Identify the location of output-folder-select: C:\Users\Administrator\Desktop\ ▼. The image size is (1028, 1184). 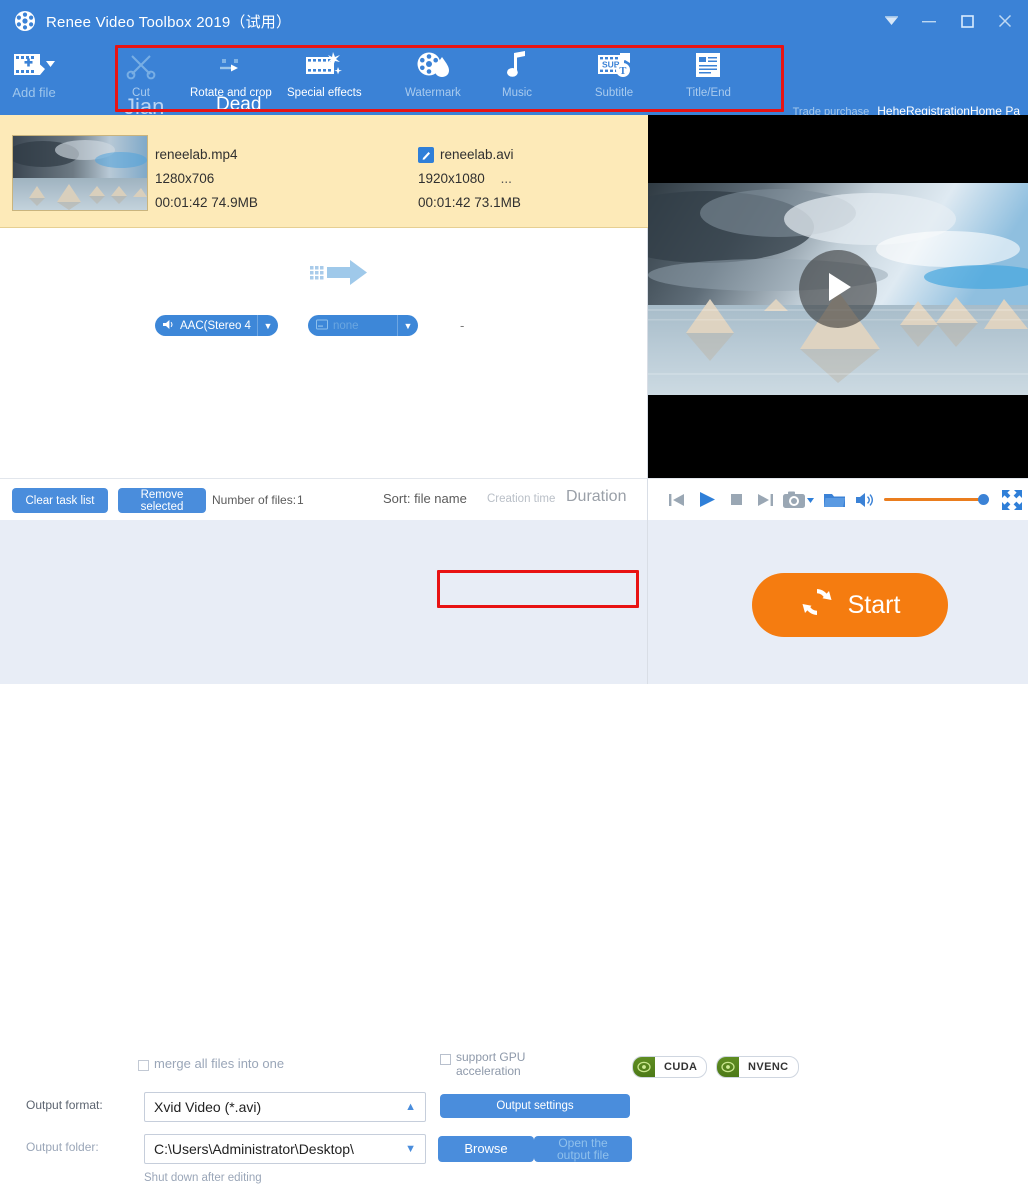
(285, 1149).